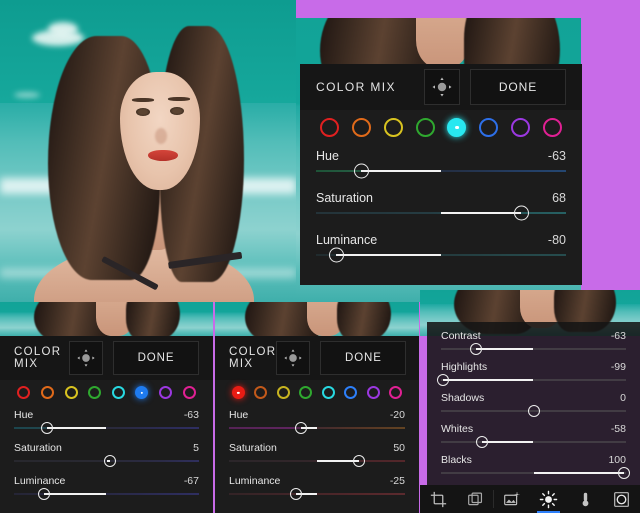  I want to click on slider-highlights: Highlights -99, so click(531, 373).